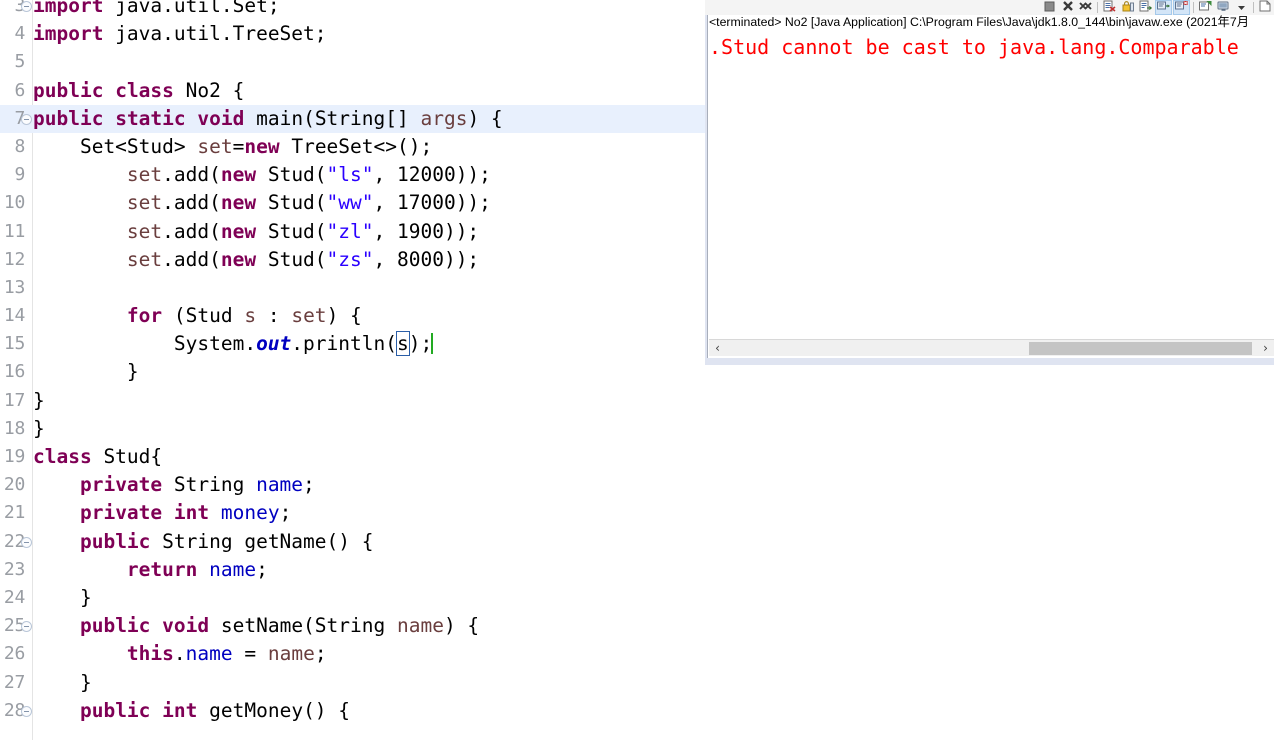 This screenshot has height=740, width=1274. What do you see at coordinates (352, 62) in the screenshot?
I see `code-line: 5` at bounding box center [352, 62].